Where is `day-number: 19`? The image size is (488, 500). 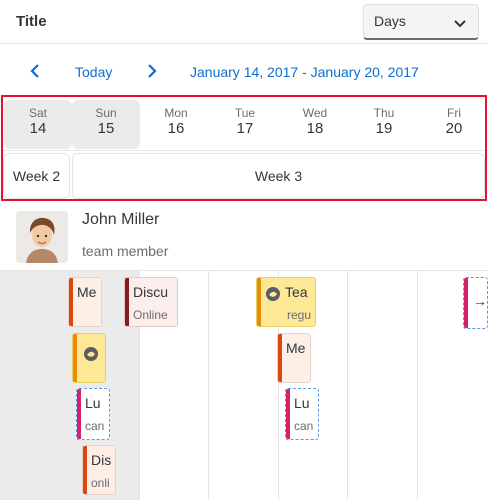 day-number: 19 is located at coordinates (384, 128).